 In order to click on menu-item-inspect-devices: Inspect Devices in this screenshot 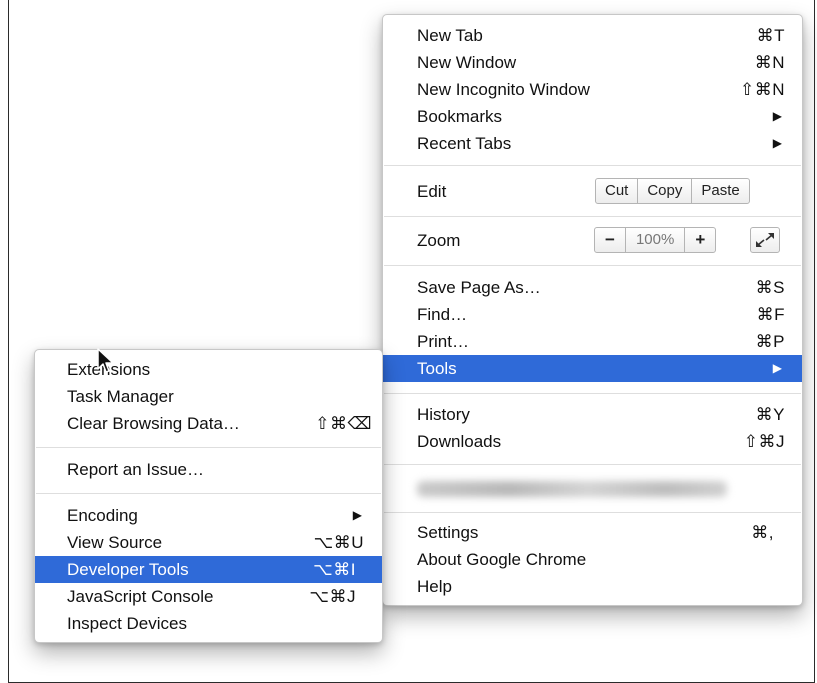, I will do `click(208, 623)`.